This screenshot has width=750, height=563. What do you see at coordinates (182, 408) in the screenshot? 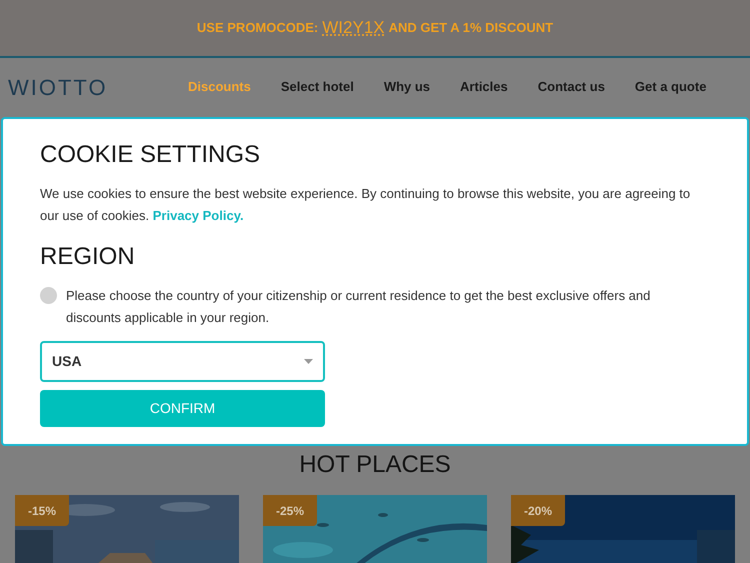
I see `confirm-button: CONFIRM` at bounding box center [182, 408].